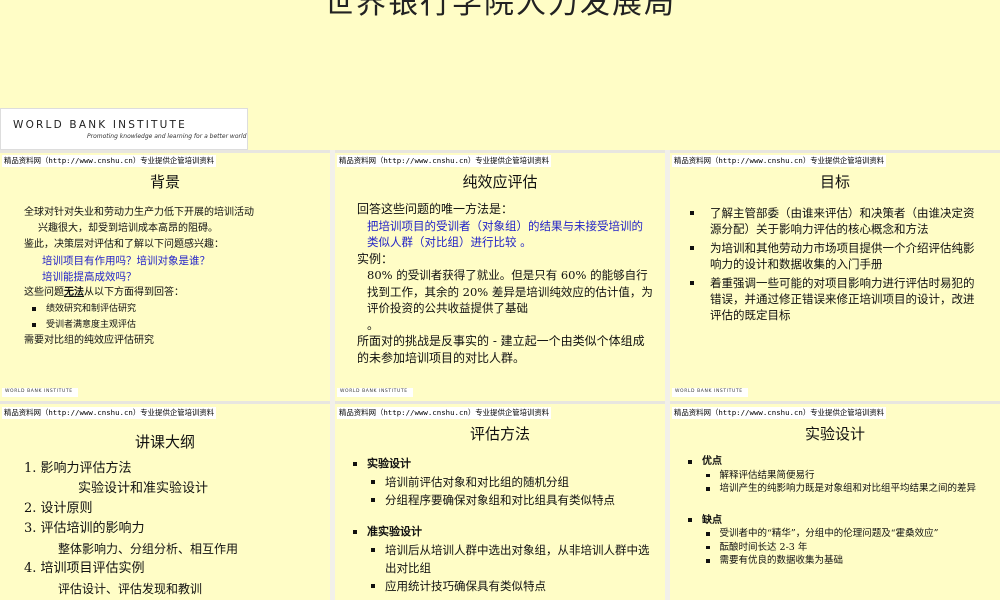  I want to click on bullet-item: 应用统计技巧确保具有类似特点, so click(503, 586).